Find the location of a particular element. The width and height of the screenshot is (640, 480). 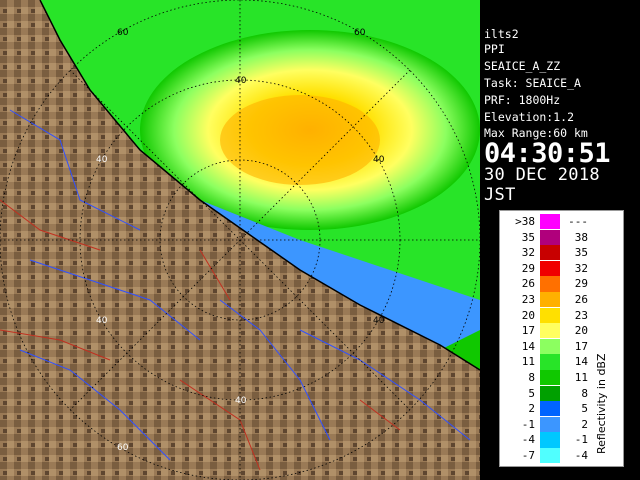

legend-row: 35 38 is located at coordinates (561, 237).